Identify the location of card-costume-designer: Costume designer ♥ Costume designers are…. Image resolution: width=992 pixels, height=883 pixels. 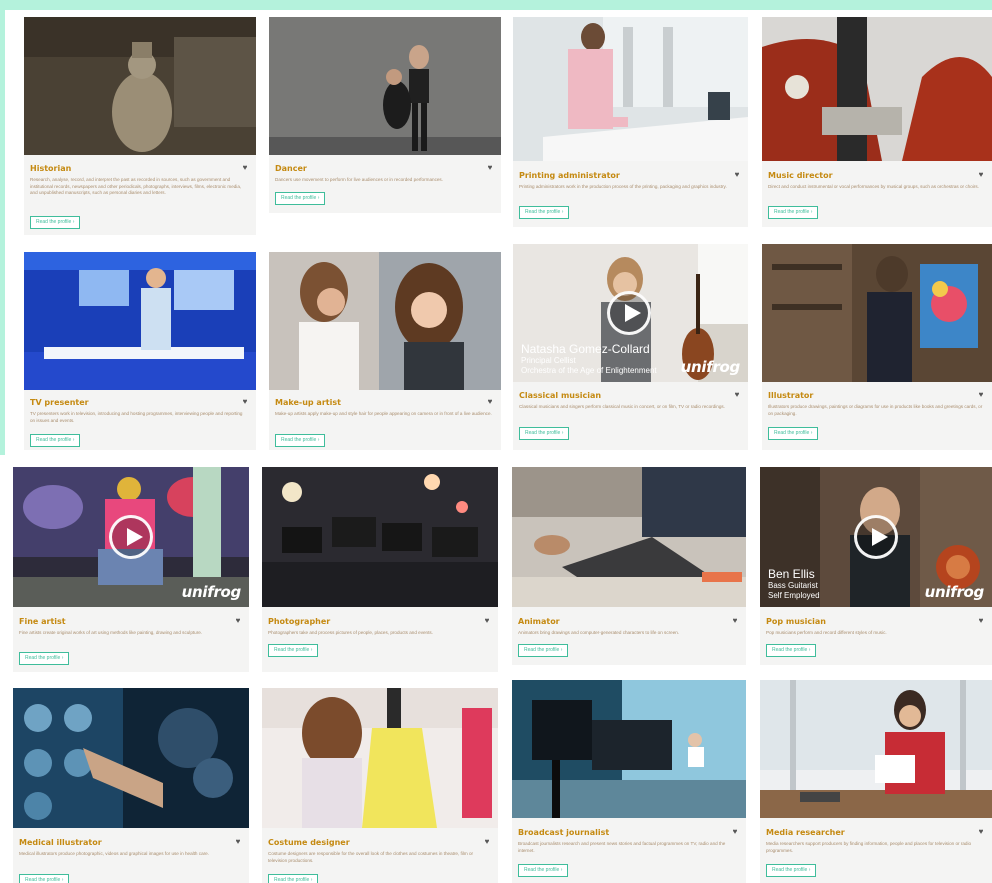
(380, 785).